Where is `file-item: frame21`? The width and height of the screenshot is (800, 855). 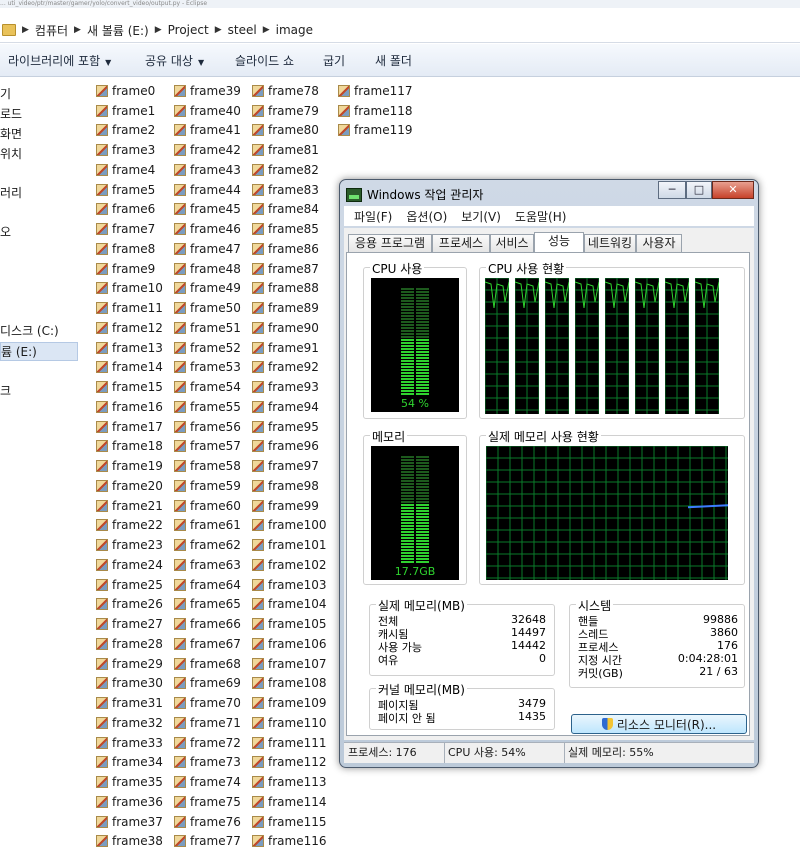 file-item: frame21 is located at coordinates (129, 506).